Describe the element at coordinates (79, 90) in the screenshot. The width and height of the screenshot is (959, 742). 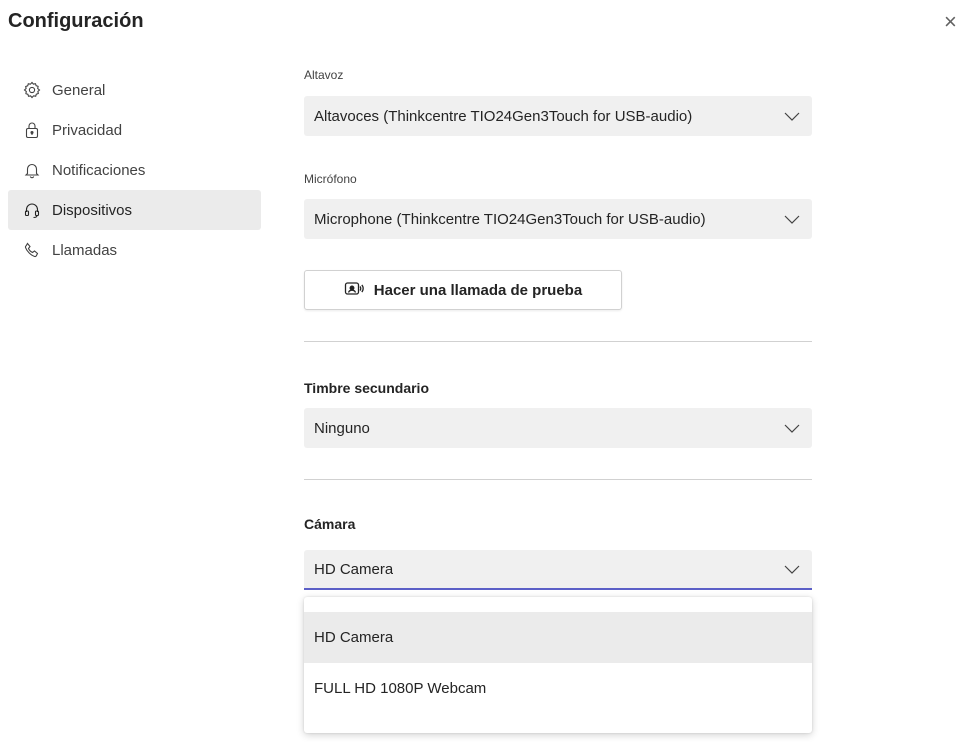
I see `sidebar-item-label: General` at that location.